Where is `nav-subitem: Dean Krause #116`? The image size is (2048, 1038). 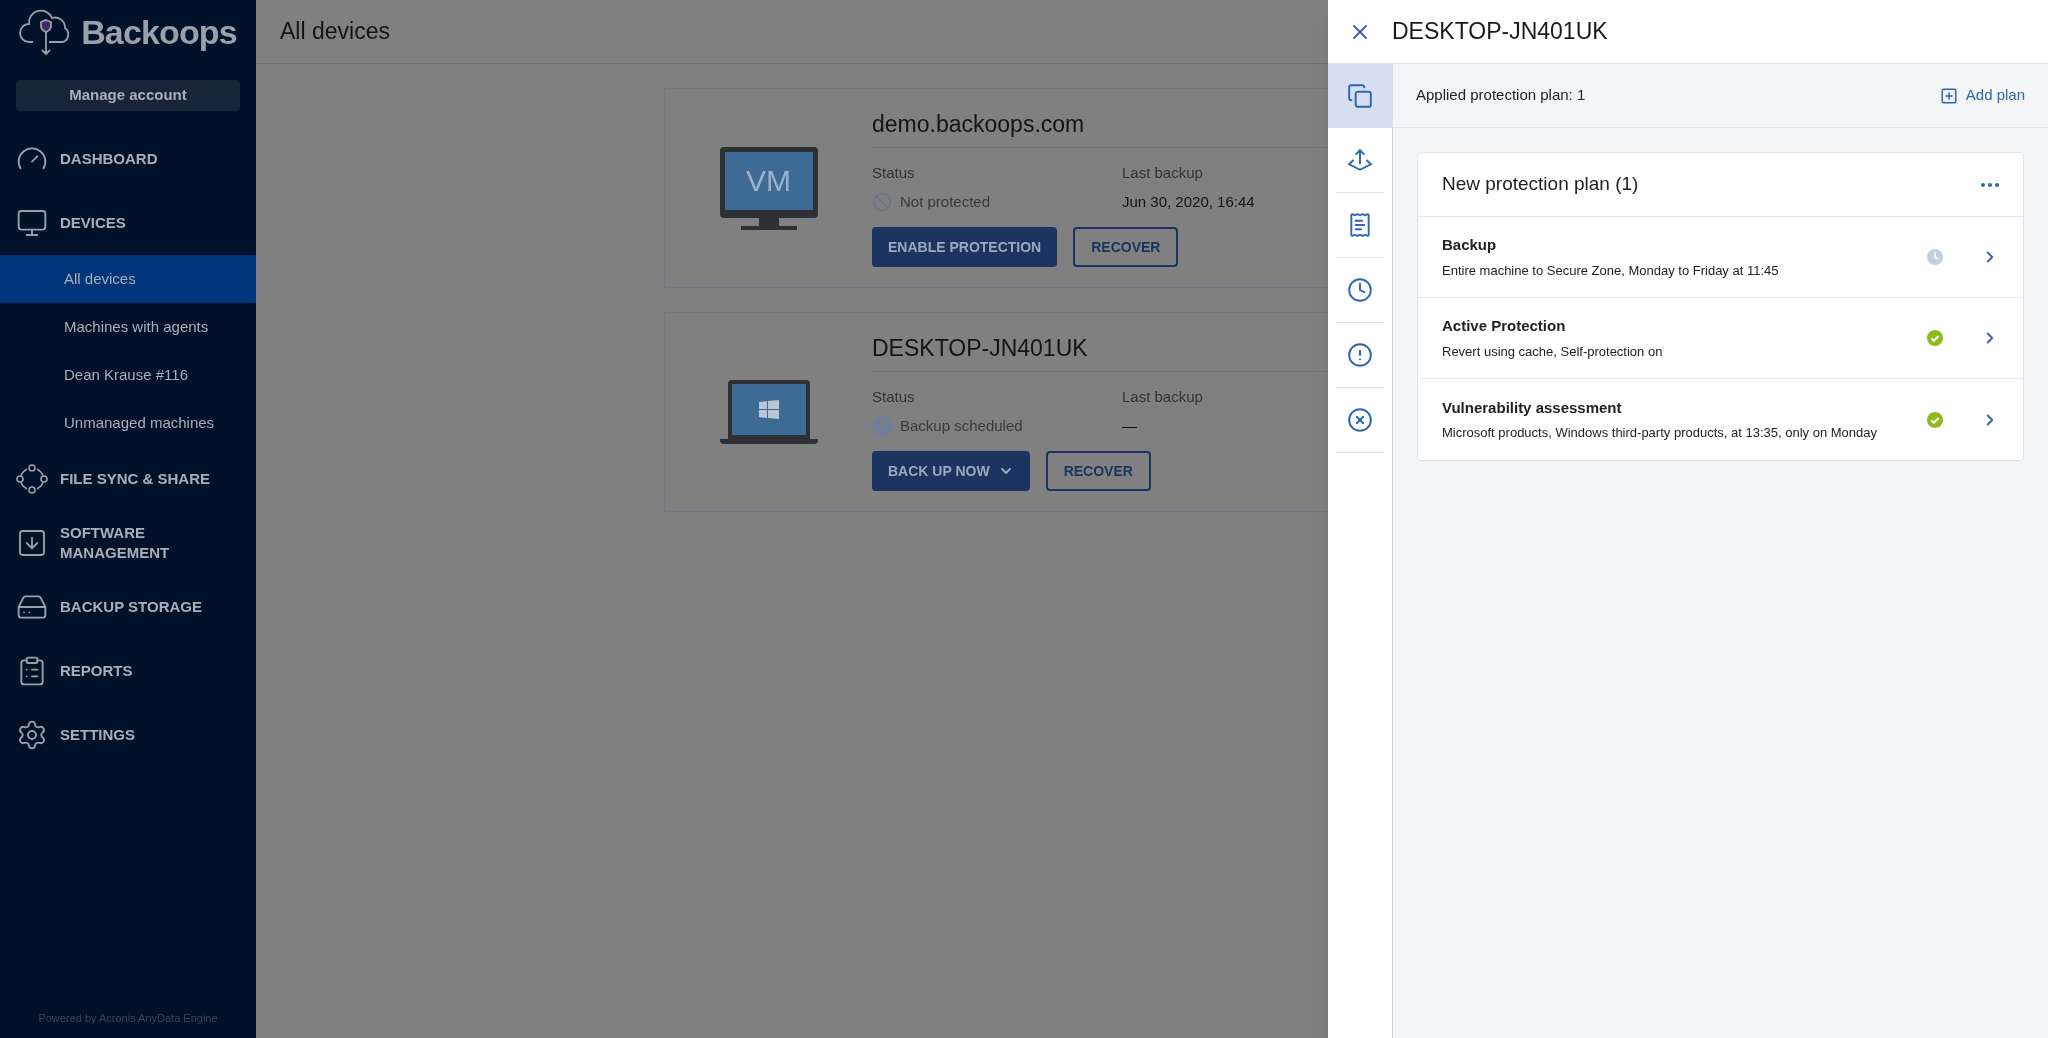 nav-subitem: Dean Krause #116 is located at coordinates (128, 375).